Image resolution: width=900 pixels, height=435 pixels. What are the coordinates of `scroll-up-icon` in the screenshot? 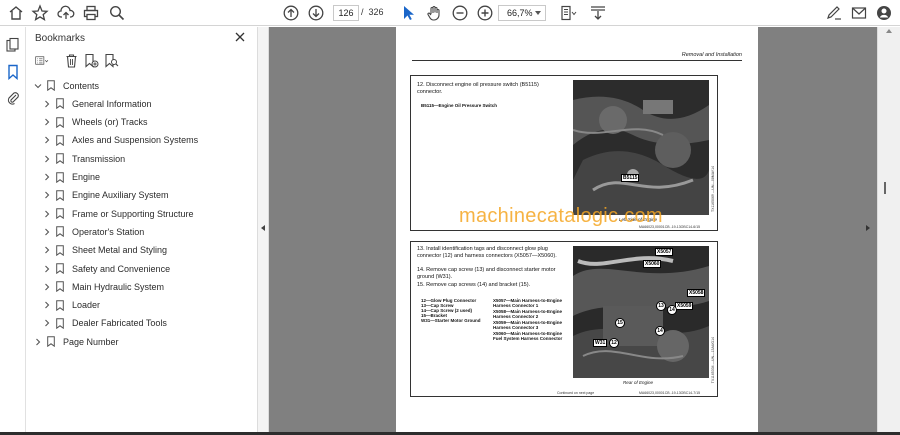 It's located at (889, 31).